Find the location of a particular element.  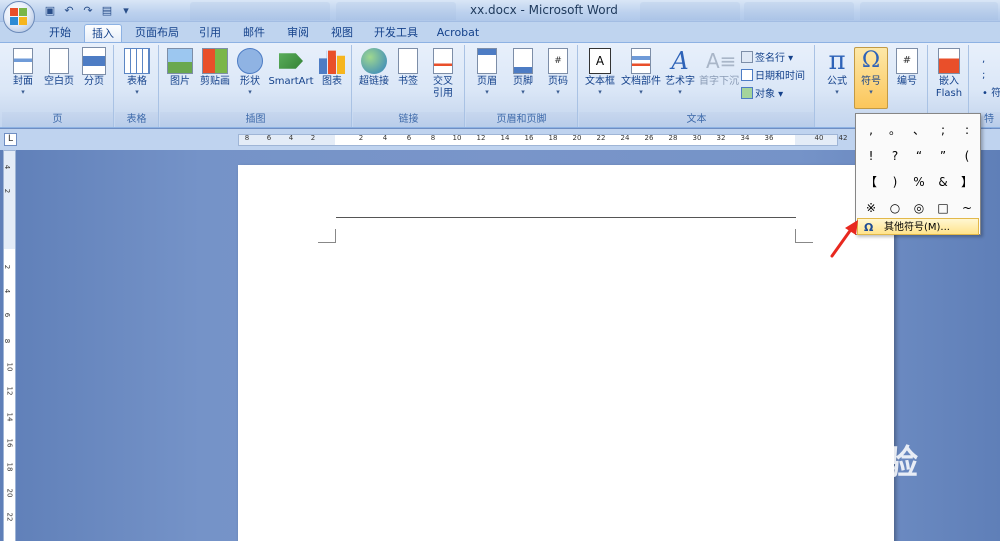

shapes-button: 形状 ▾ is located at coordinates (250, 72).